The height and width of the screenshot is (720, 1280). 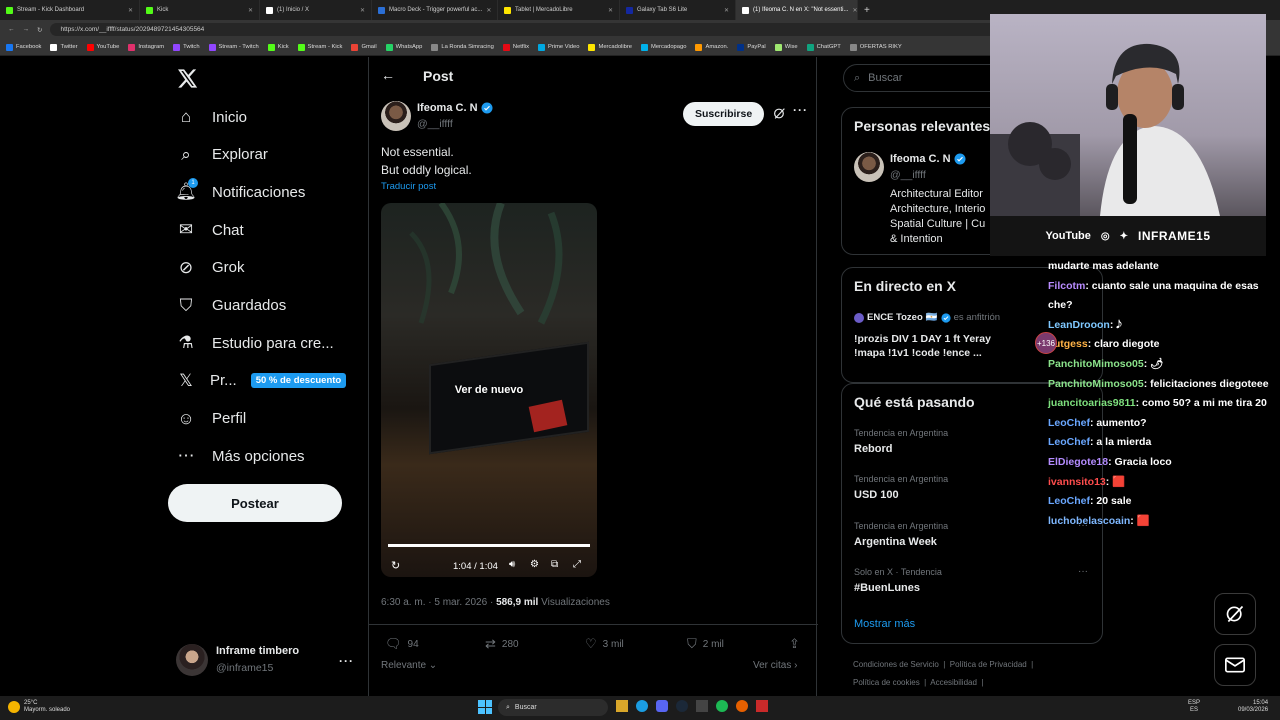 I want to click on author-name-row: Ifeoma C. N, so click(x=455, y=108).